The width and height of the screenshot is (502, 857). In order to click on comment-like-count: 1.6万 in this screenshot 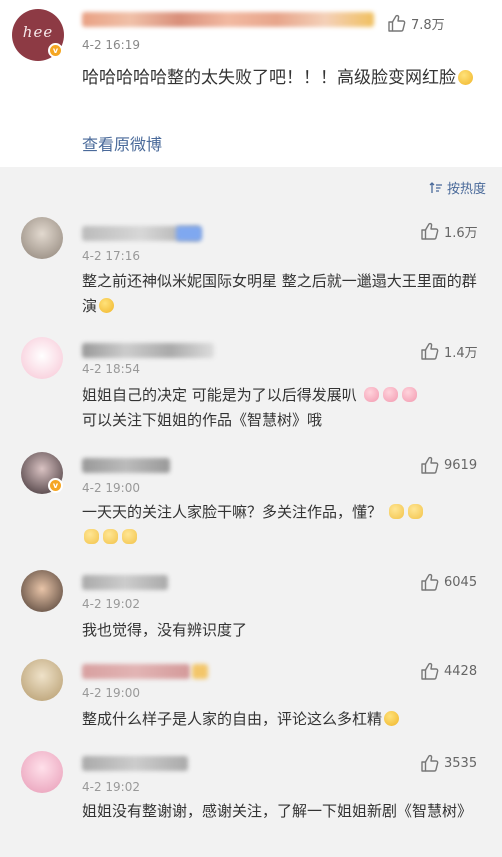, I will do `click(461, 233)`.